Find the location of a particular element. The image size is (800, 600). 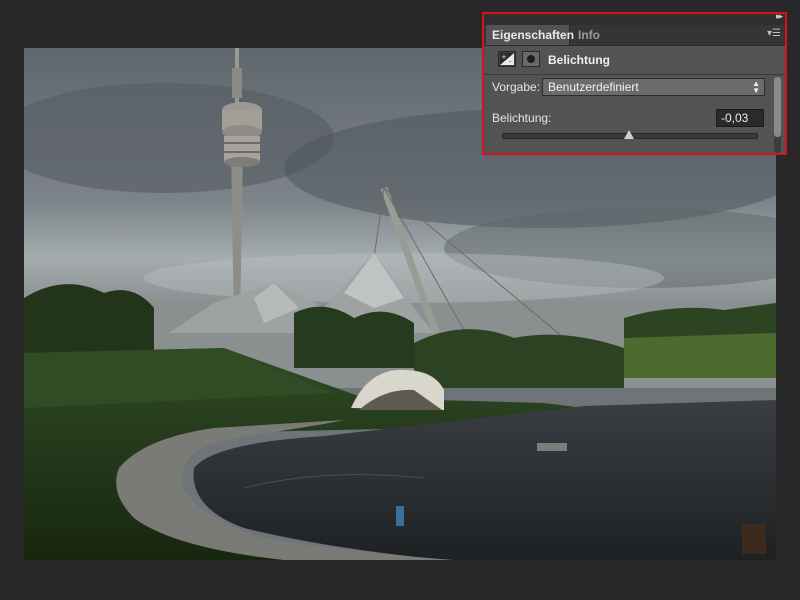

layer-mask-icon is located at coordinates (531, 59).